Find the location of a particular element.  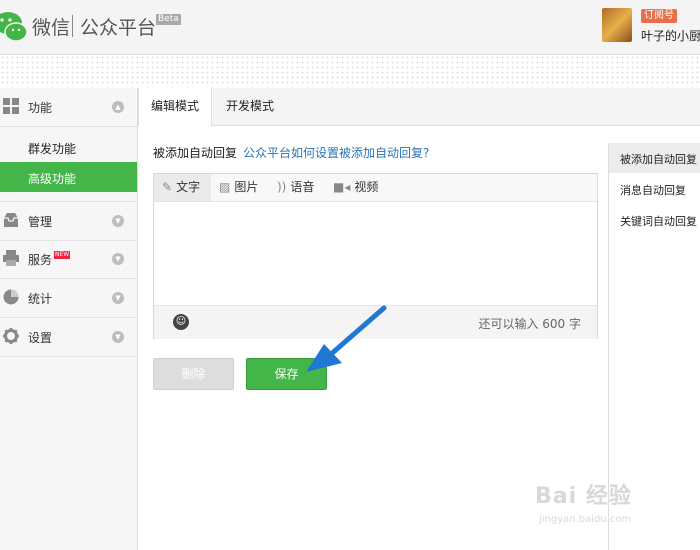

sidebar-group-settings: 设置 ▼ is located at coordinates (68, 337).